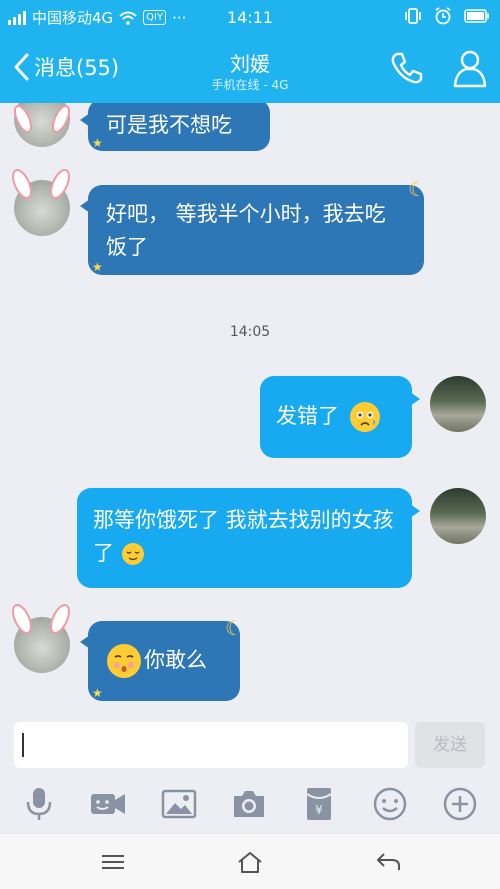 Image resolution: width=500 pixels, height=889 pixels. What do you see at coordinates (132, 554) in the screenshot?
I see `relieved-face-emoji` at bounding box center [132, 554].